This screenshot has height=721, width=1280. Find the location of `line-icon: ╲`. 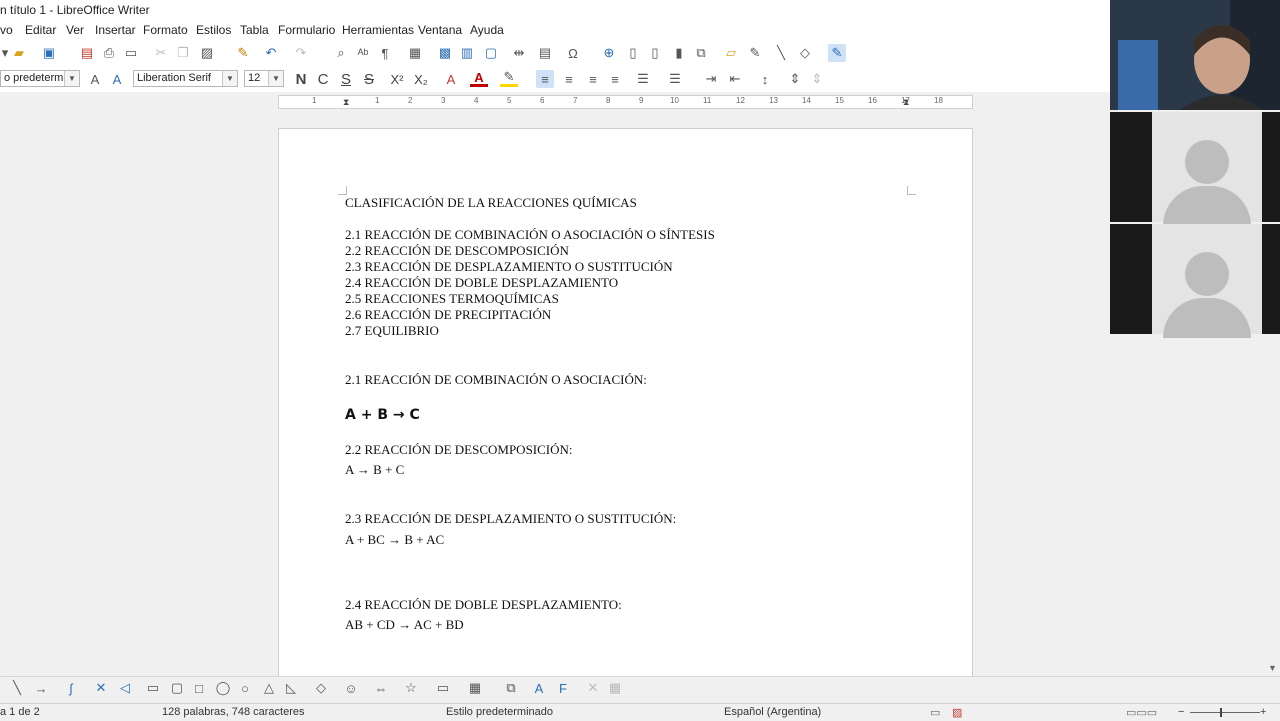

line-icon: ╲ is located at coordinates (781, 53).